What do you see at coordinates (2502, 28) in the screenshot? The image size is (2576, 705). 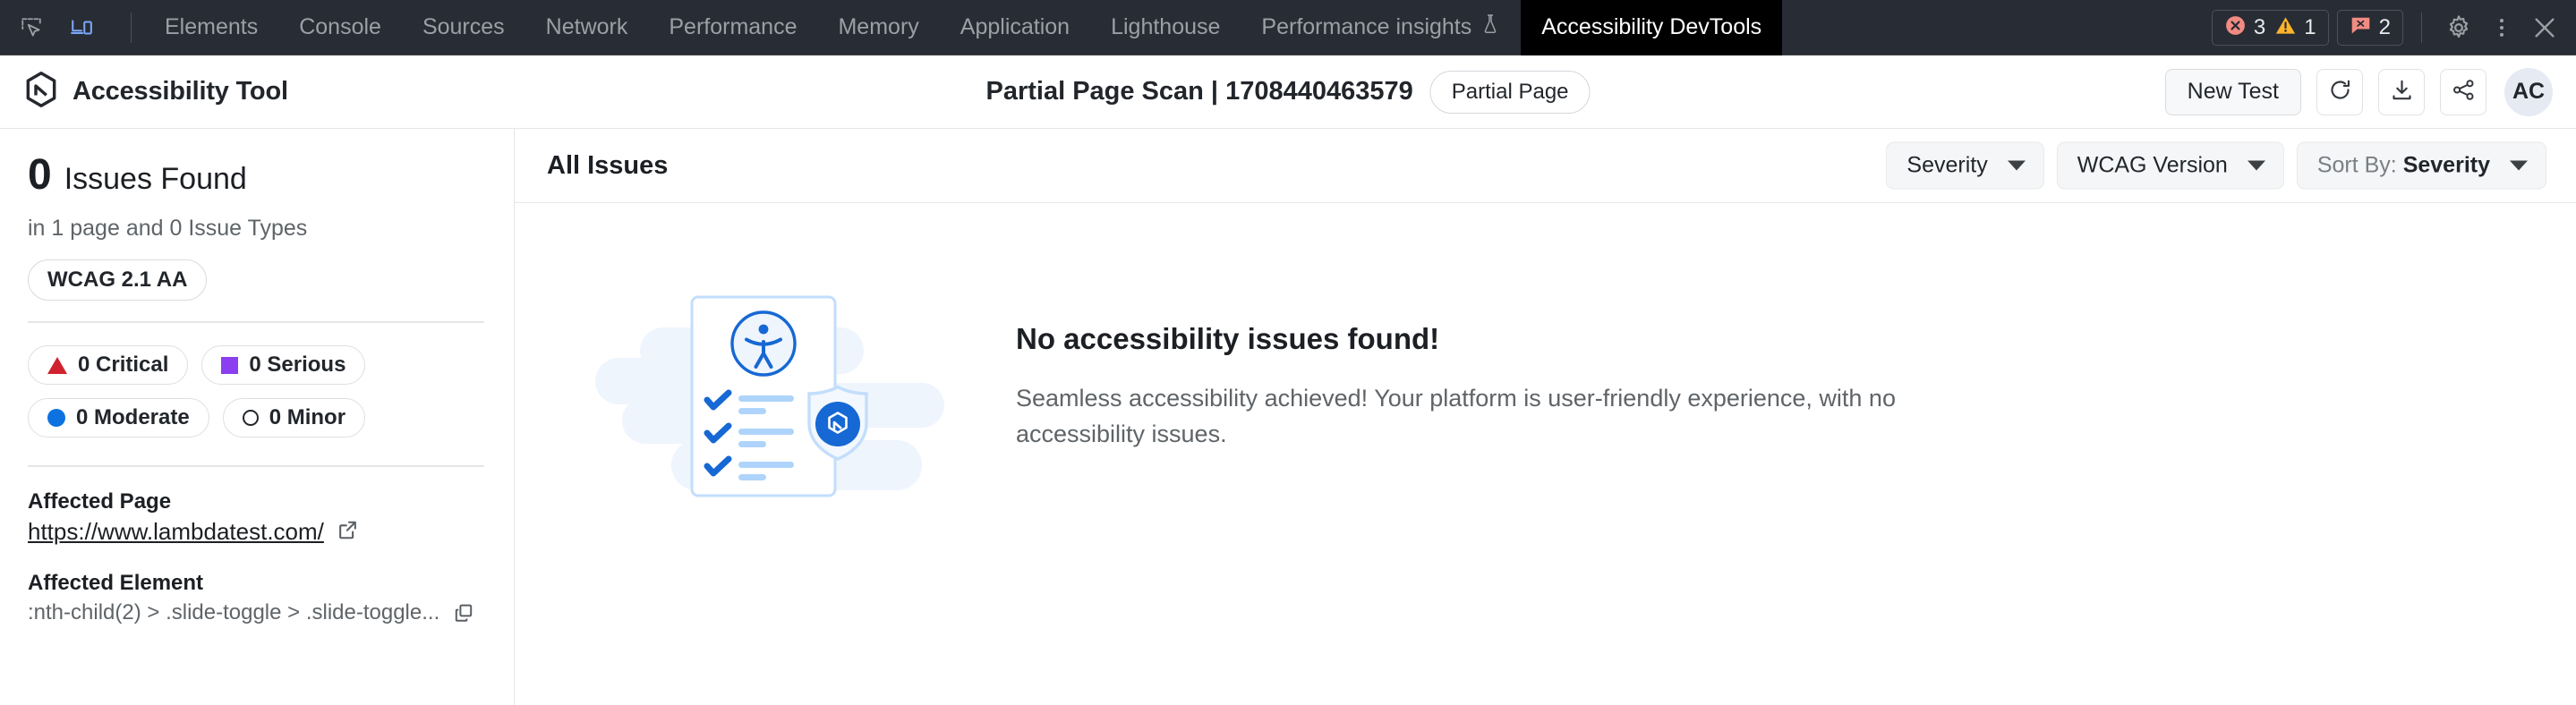 I see `more-options-icon` at bounding box center [2502, 28].